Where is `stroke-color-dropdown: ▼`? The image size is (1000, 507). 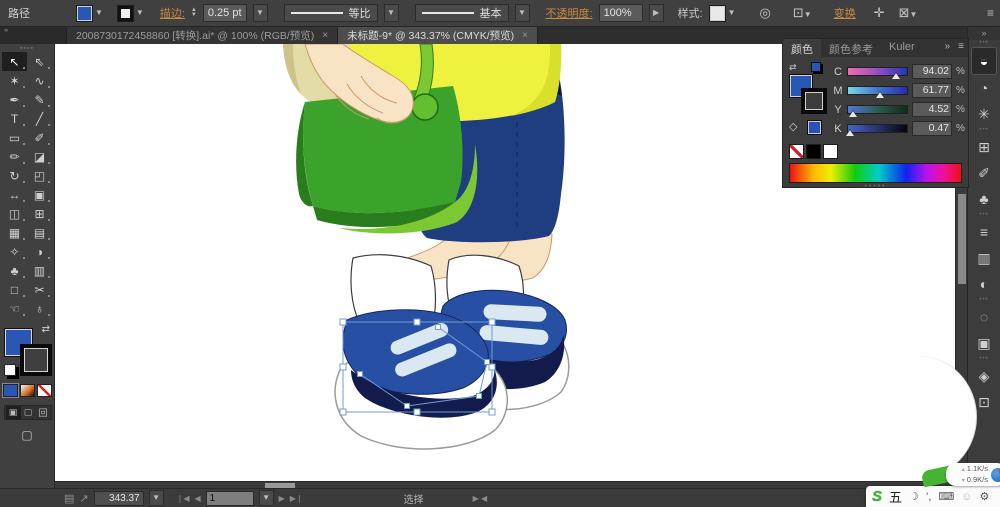 stroke-color-dropdown: ▼ is located at coordinates (130, 13).